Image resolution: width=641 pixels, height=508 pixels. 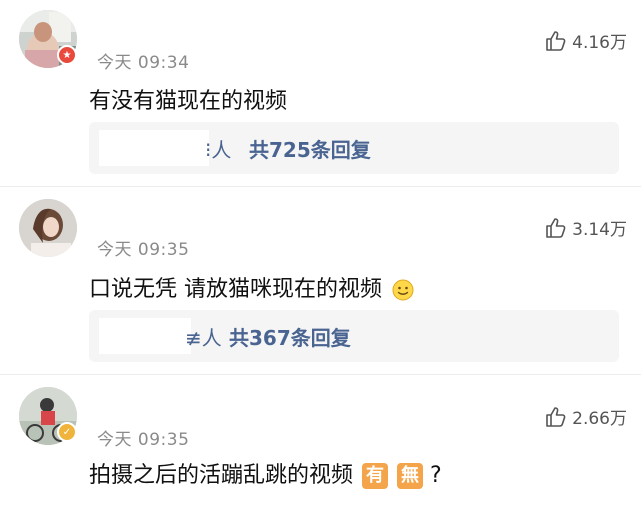 What do you see at coordinates (218, 150) in the screenshot?
I see `reply-prefix: ⁝人` at bounding box center [218, 150].